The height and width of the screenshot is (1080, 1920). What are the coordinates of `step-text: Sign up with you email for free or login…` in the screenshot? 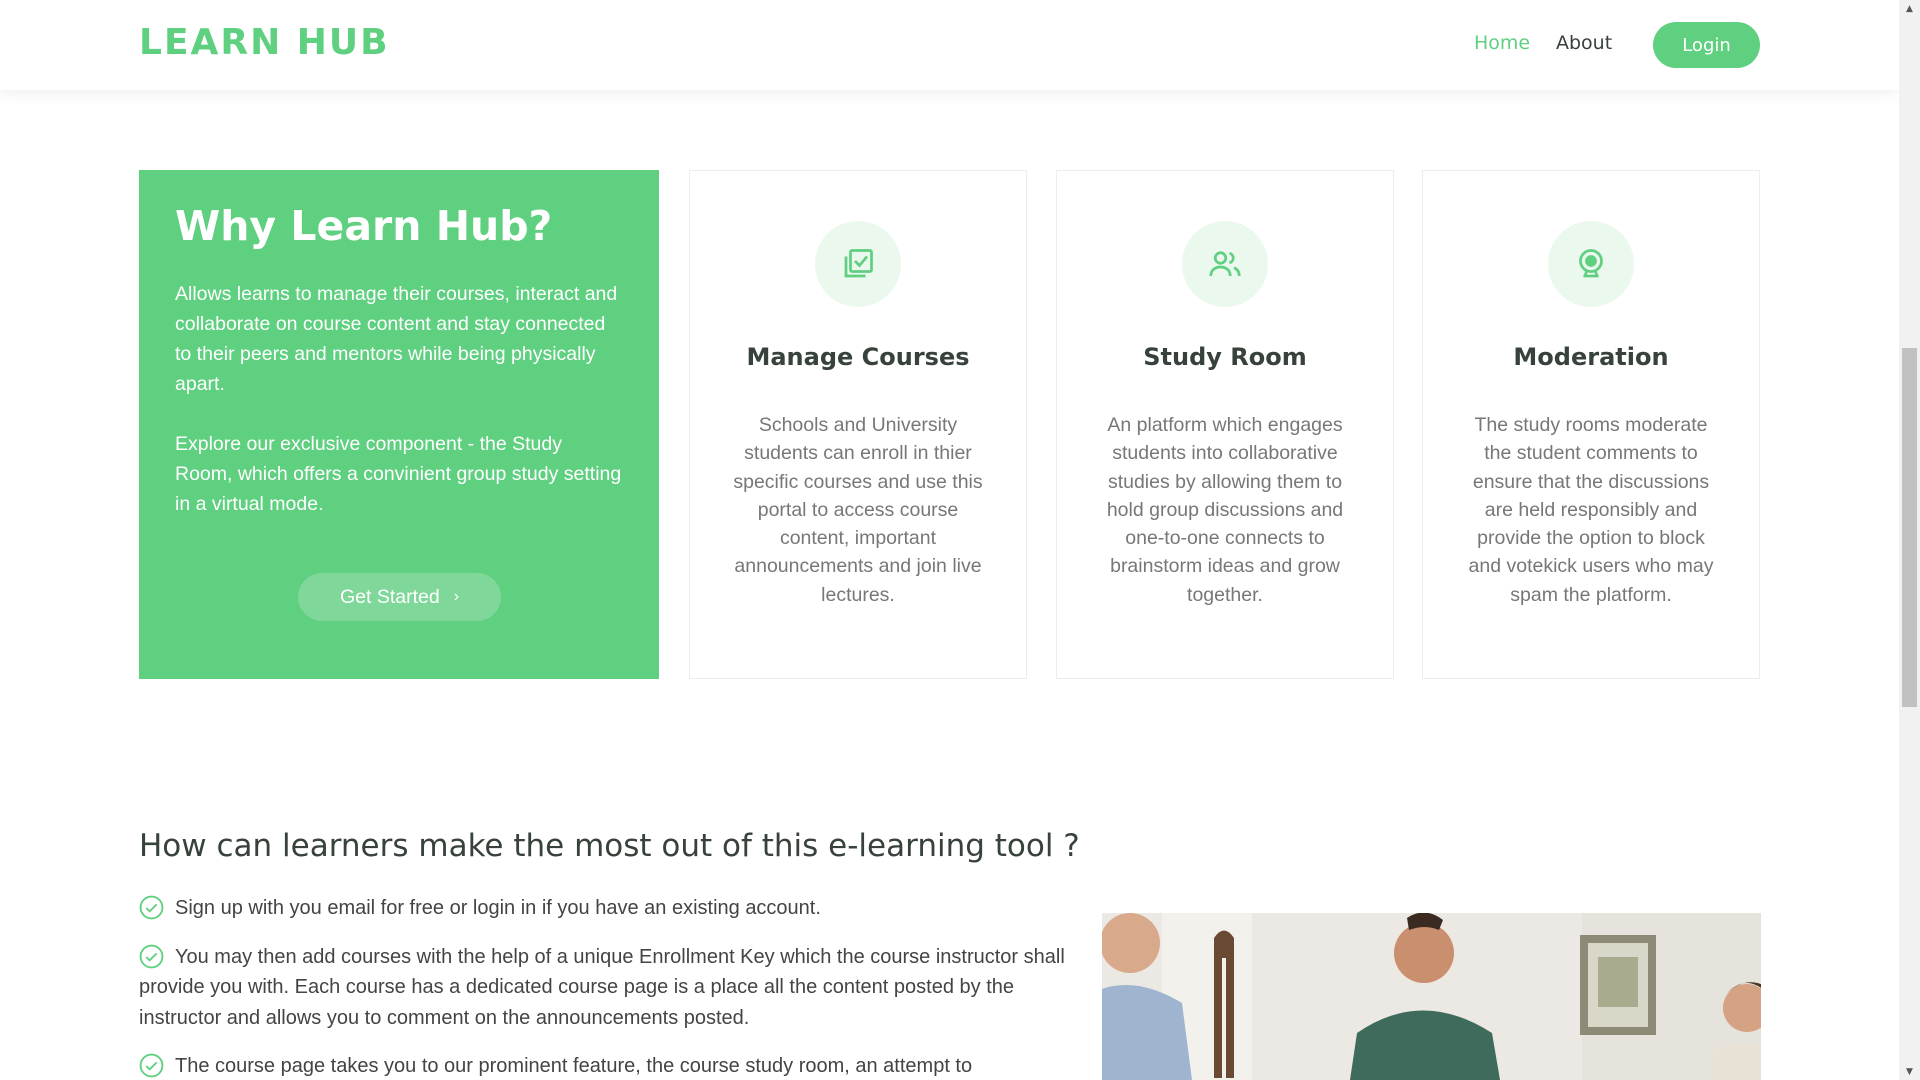 It's located at (498, 908).